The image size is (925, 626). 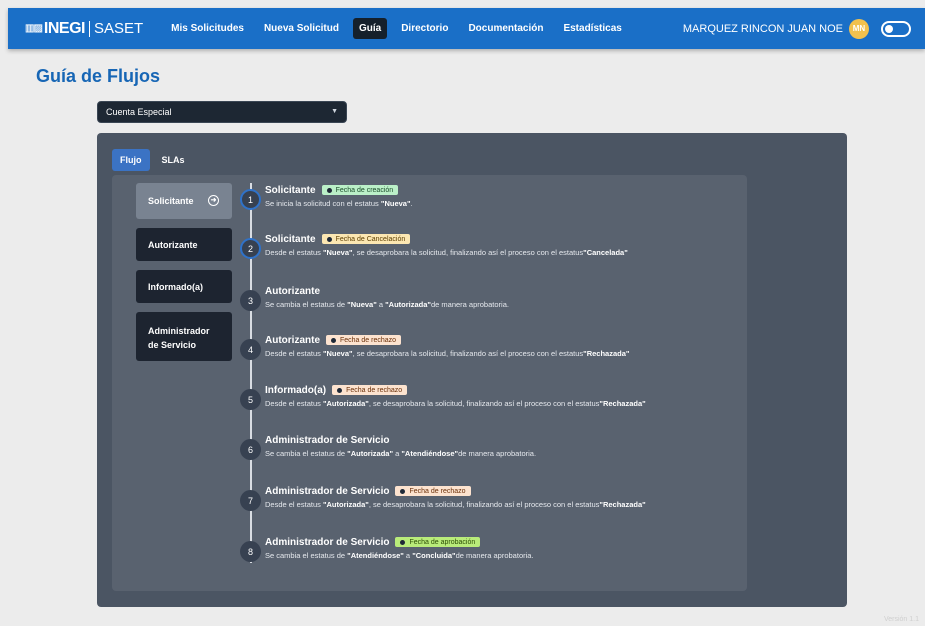 I want to click on step-title: Administrador de Servicio, so click(x=500, y=440).